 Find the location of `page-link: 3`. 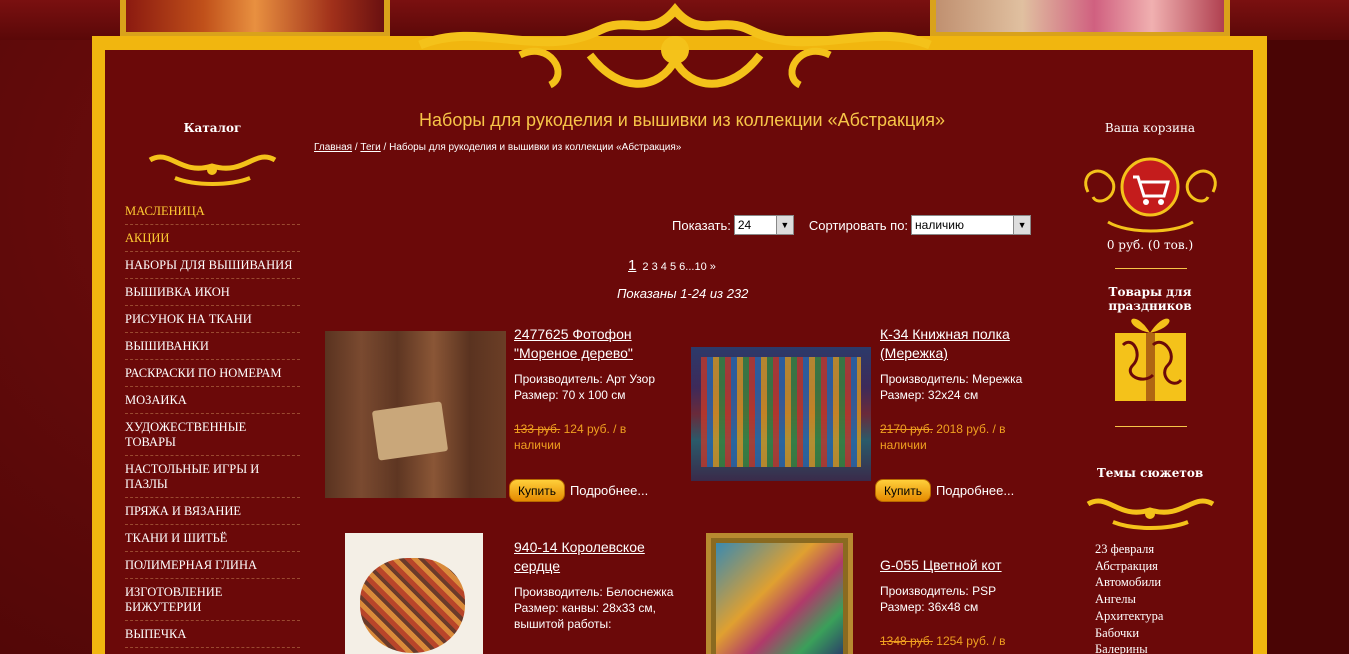

page-link: 3 is located at coordinates (655, 267).